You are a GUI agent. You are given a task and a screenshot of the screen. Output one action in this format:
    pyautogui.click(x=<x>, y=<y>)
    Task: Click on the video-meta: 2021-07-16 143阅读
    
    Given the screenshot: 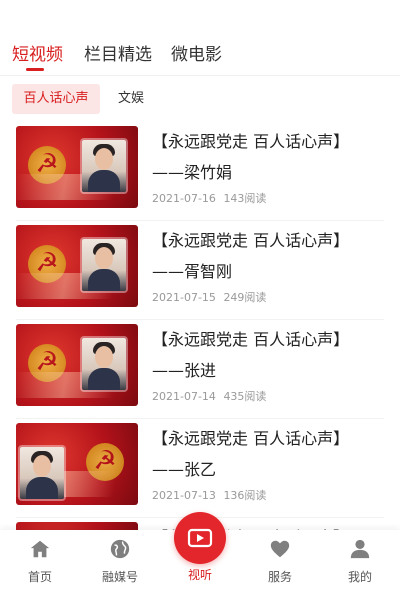 What is the action you would take?
    pyautogui.click(x=209, y=198)
    